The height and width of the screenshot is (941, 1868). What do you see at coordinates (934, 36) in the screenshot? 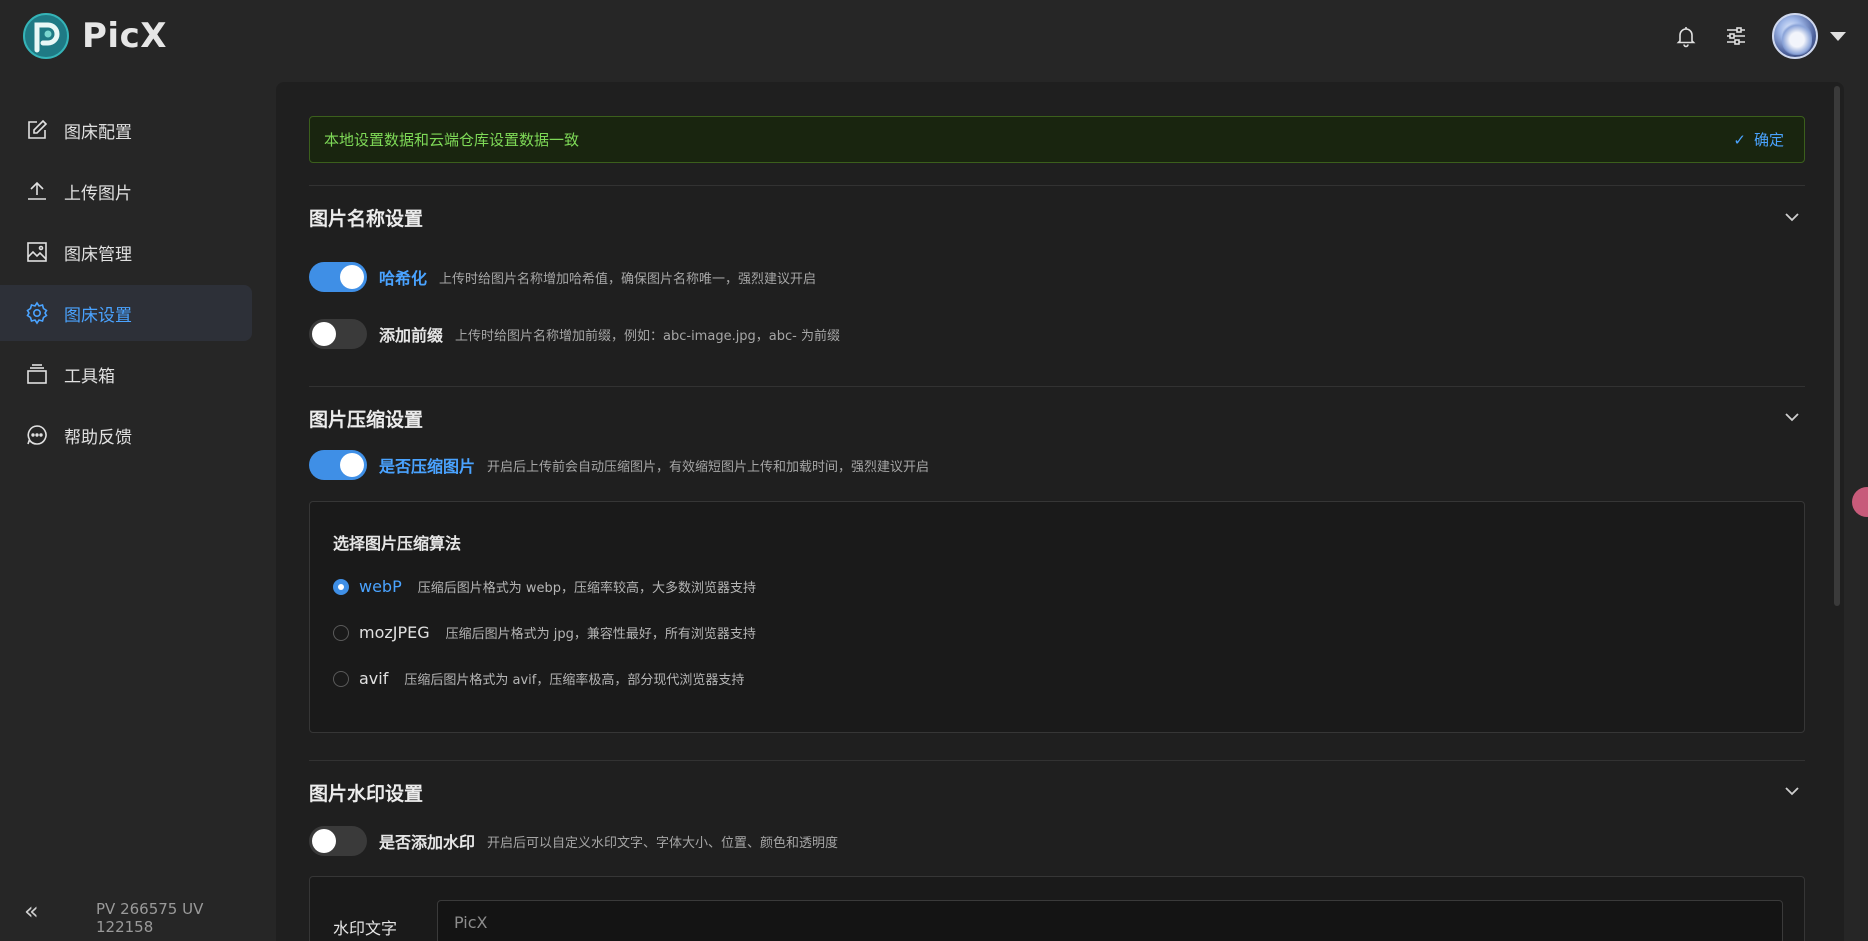
I see `top-header: PicX` at bounding box center [934, 36].